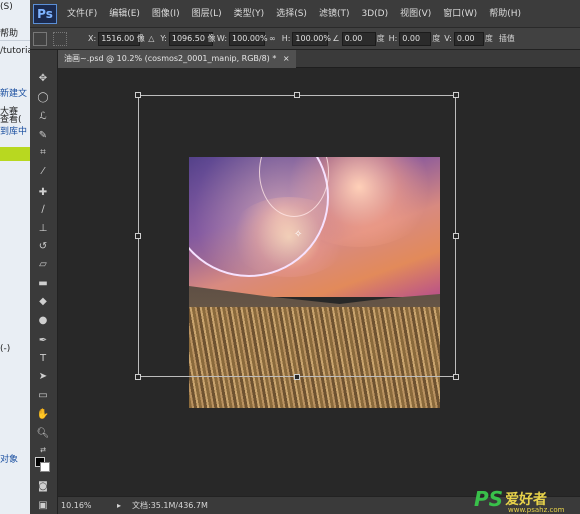  What do you see at coordinates (43, 434) in the screenshot?
I see `zoom-tool-icon: 🔍︎` at bounding box center [43, 434].